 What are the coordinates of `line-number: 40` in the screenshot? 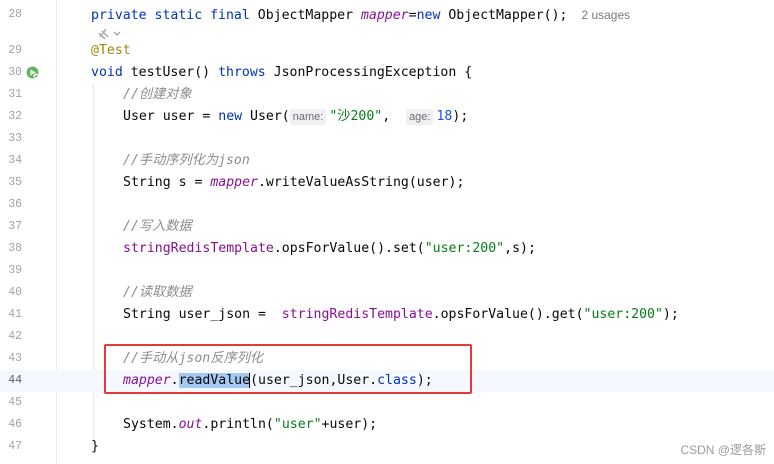 It's located at (15, 292).